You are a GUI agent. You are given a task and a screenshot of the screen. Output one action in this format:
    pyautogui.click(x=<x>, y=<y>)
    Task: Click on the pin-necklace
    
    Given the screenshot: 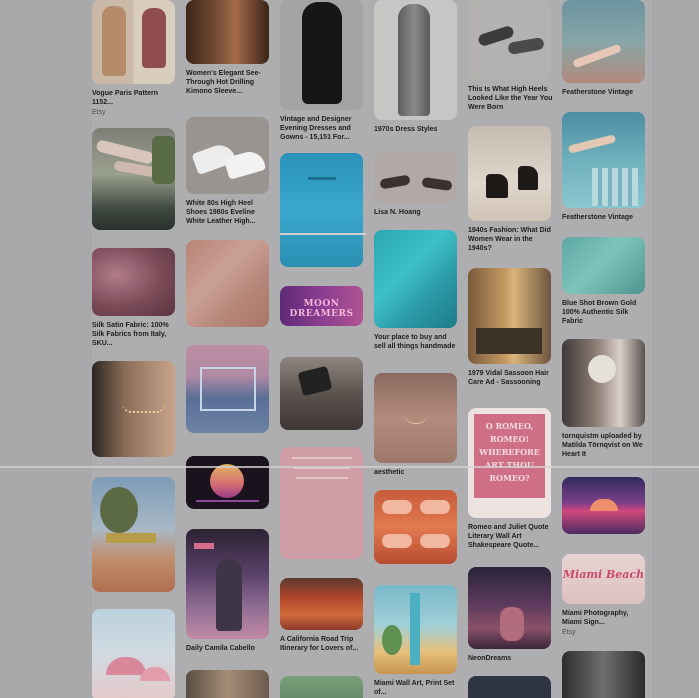 What is the action you would take?
    pyautogui.click(x=135, y=409)
    